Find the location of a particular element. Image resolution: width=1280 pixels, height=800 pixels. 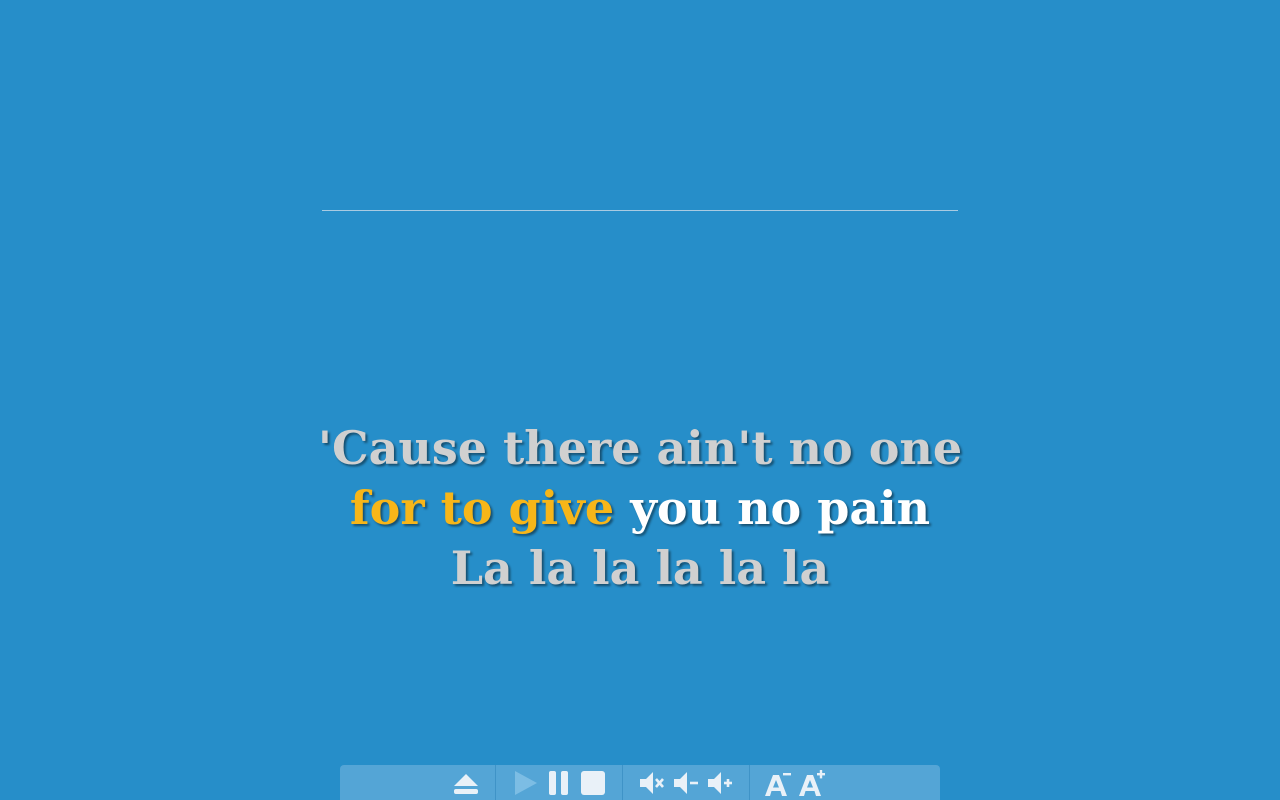

playback-group is located at coordinates (559, 782).